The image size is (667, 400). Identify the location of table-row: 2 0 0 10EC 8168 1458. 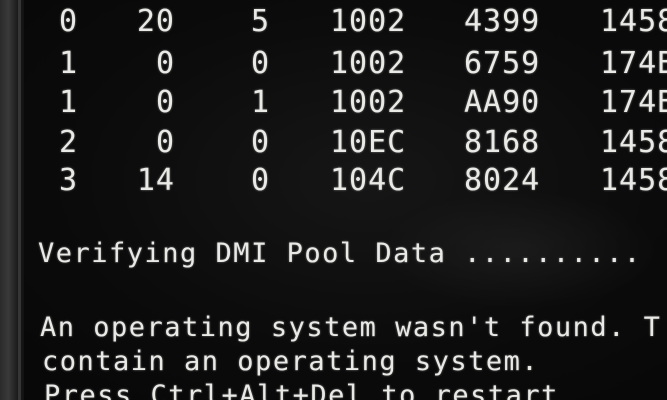
(333, 143).